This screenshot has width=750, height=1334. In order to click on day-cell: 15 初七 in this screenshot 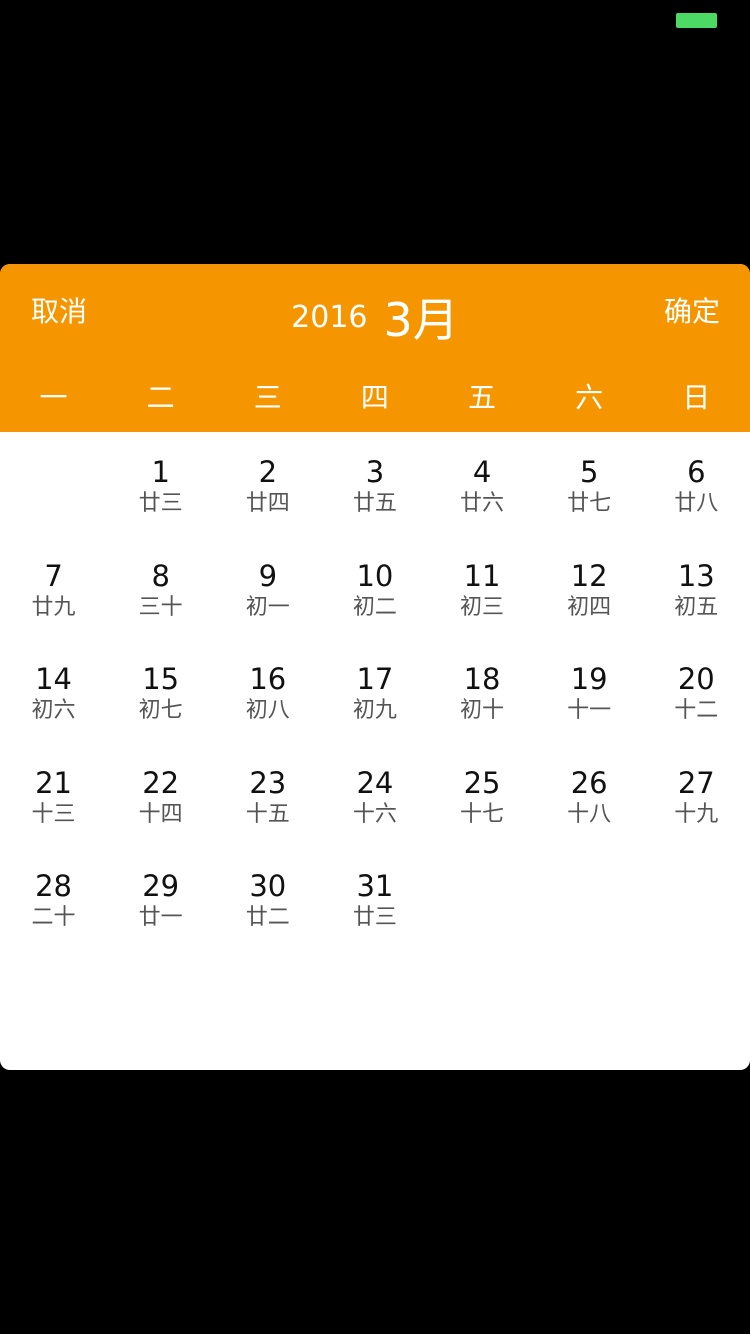, I will do `click(160, 713)`.